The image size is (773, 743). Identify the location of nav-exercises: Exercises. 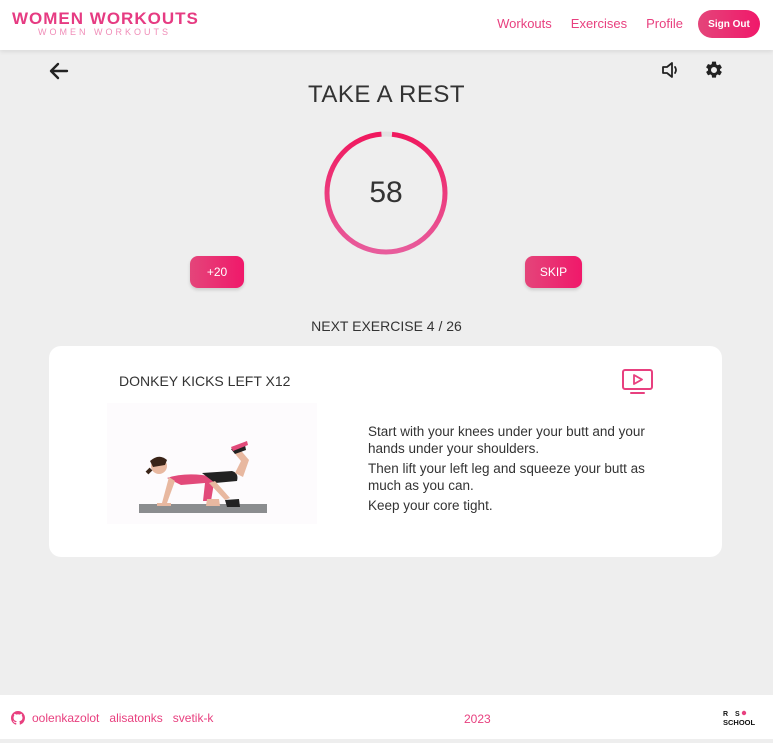
(599, 23).